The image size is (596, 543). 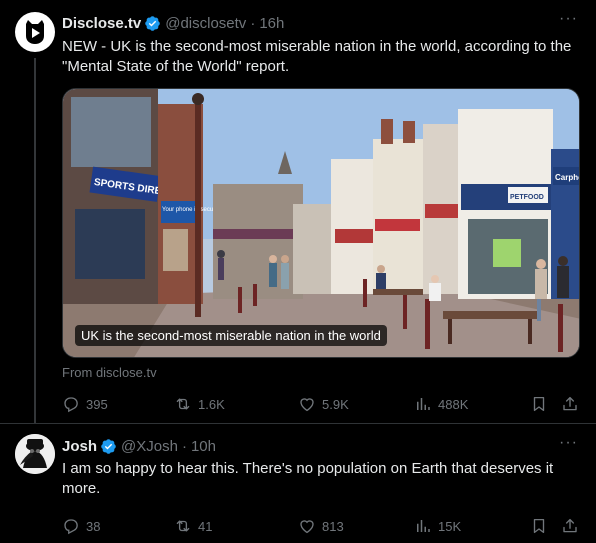 What do you see at coordinates (211, 404) in the screenshot?
I see `retweet-count: 1.6K` at bounding box center [211, 404].